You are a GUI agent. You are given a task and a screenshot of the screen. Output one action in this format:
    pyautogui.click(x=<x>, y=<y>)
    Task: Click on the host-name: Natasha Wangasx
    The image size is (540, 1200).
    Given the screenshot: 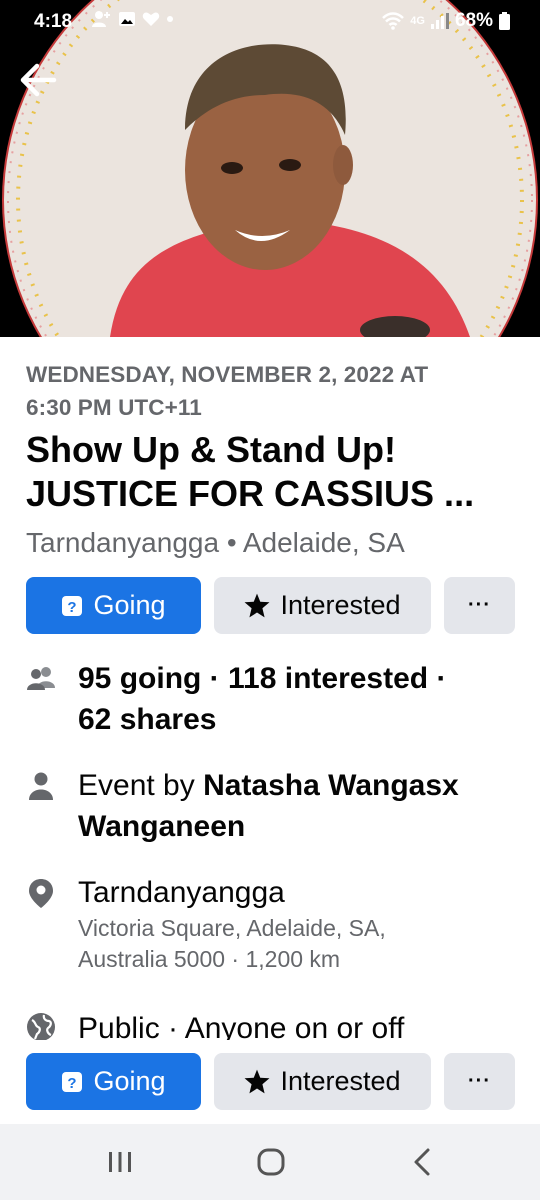 What is the action you would take?
    pyautogui.click(x=331, y=785)
    